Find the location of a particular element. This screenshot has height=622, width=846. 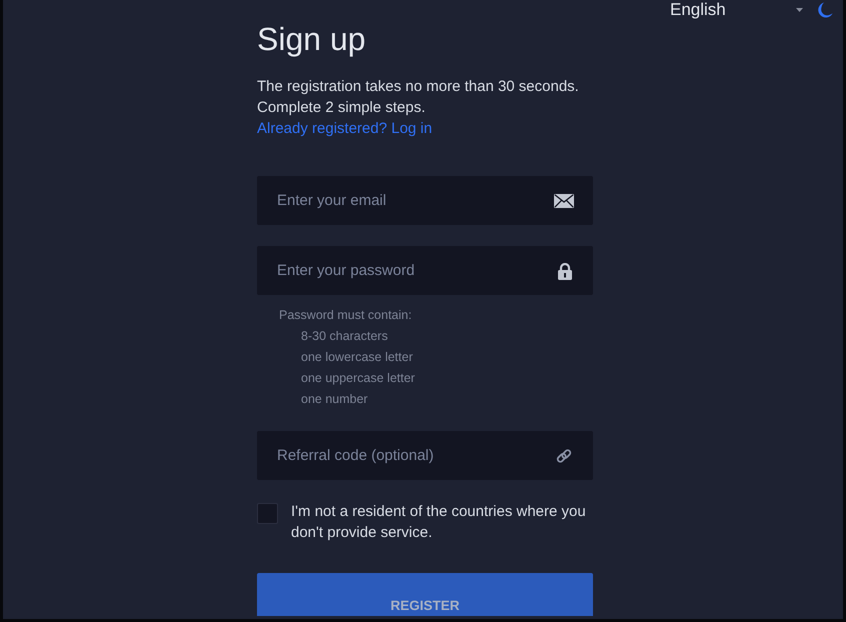

password-rule: one number is located at coordinates (334, 399).